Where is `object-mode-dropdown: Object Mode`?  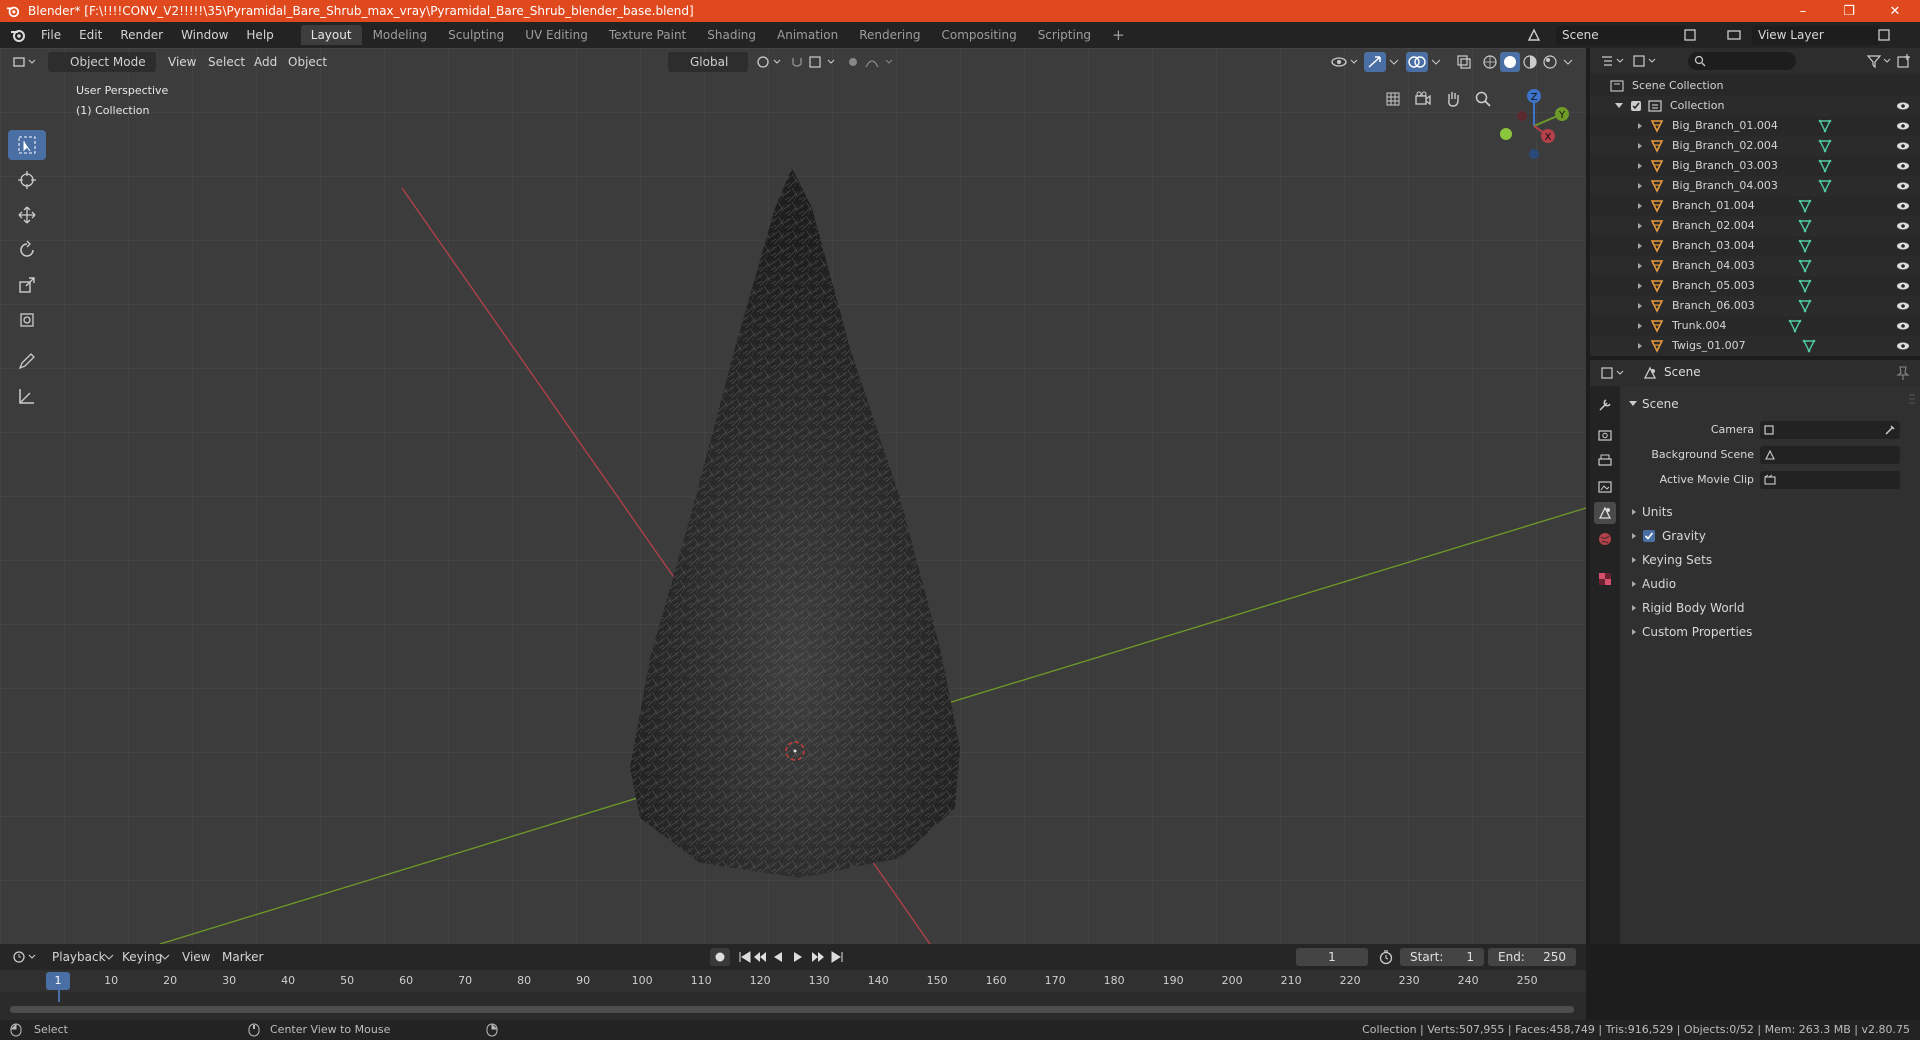
object-mode-dropdown: Object Mode is located at coordinates (102, 62).